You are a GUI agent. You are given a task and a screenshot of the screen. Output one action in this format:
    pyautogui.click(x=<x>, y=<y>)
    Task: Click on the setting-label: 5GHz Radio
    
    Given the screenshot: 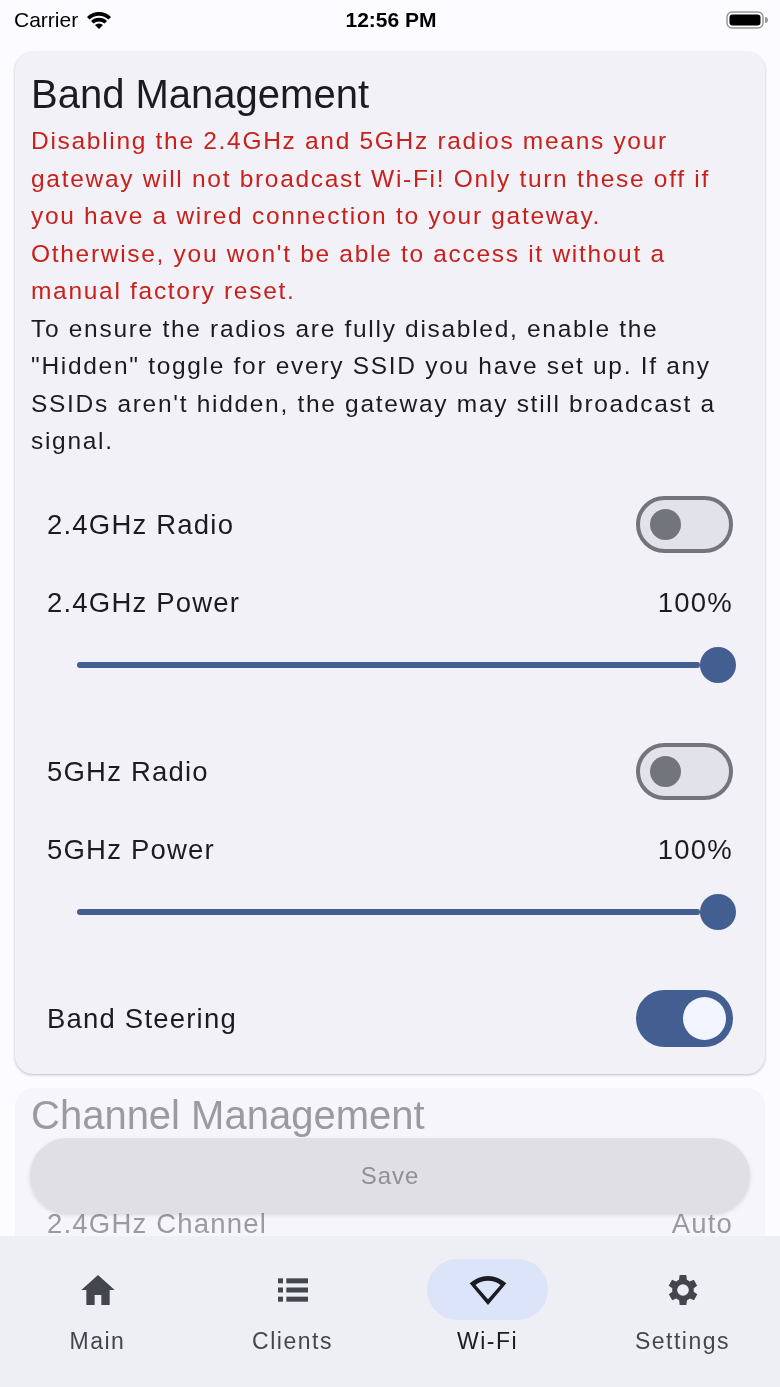 What is the action you would take?
    pyautogui.click(x=128, y=771)
    